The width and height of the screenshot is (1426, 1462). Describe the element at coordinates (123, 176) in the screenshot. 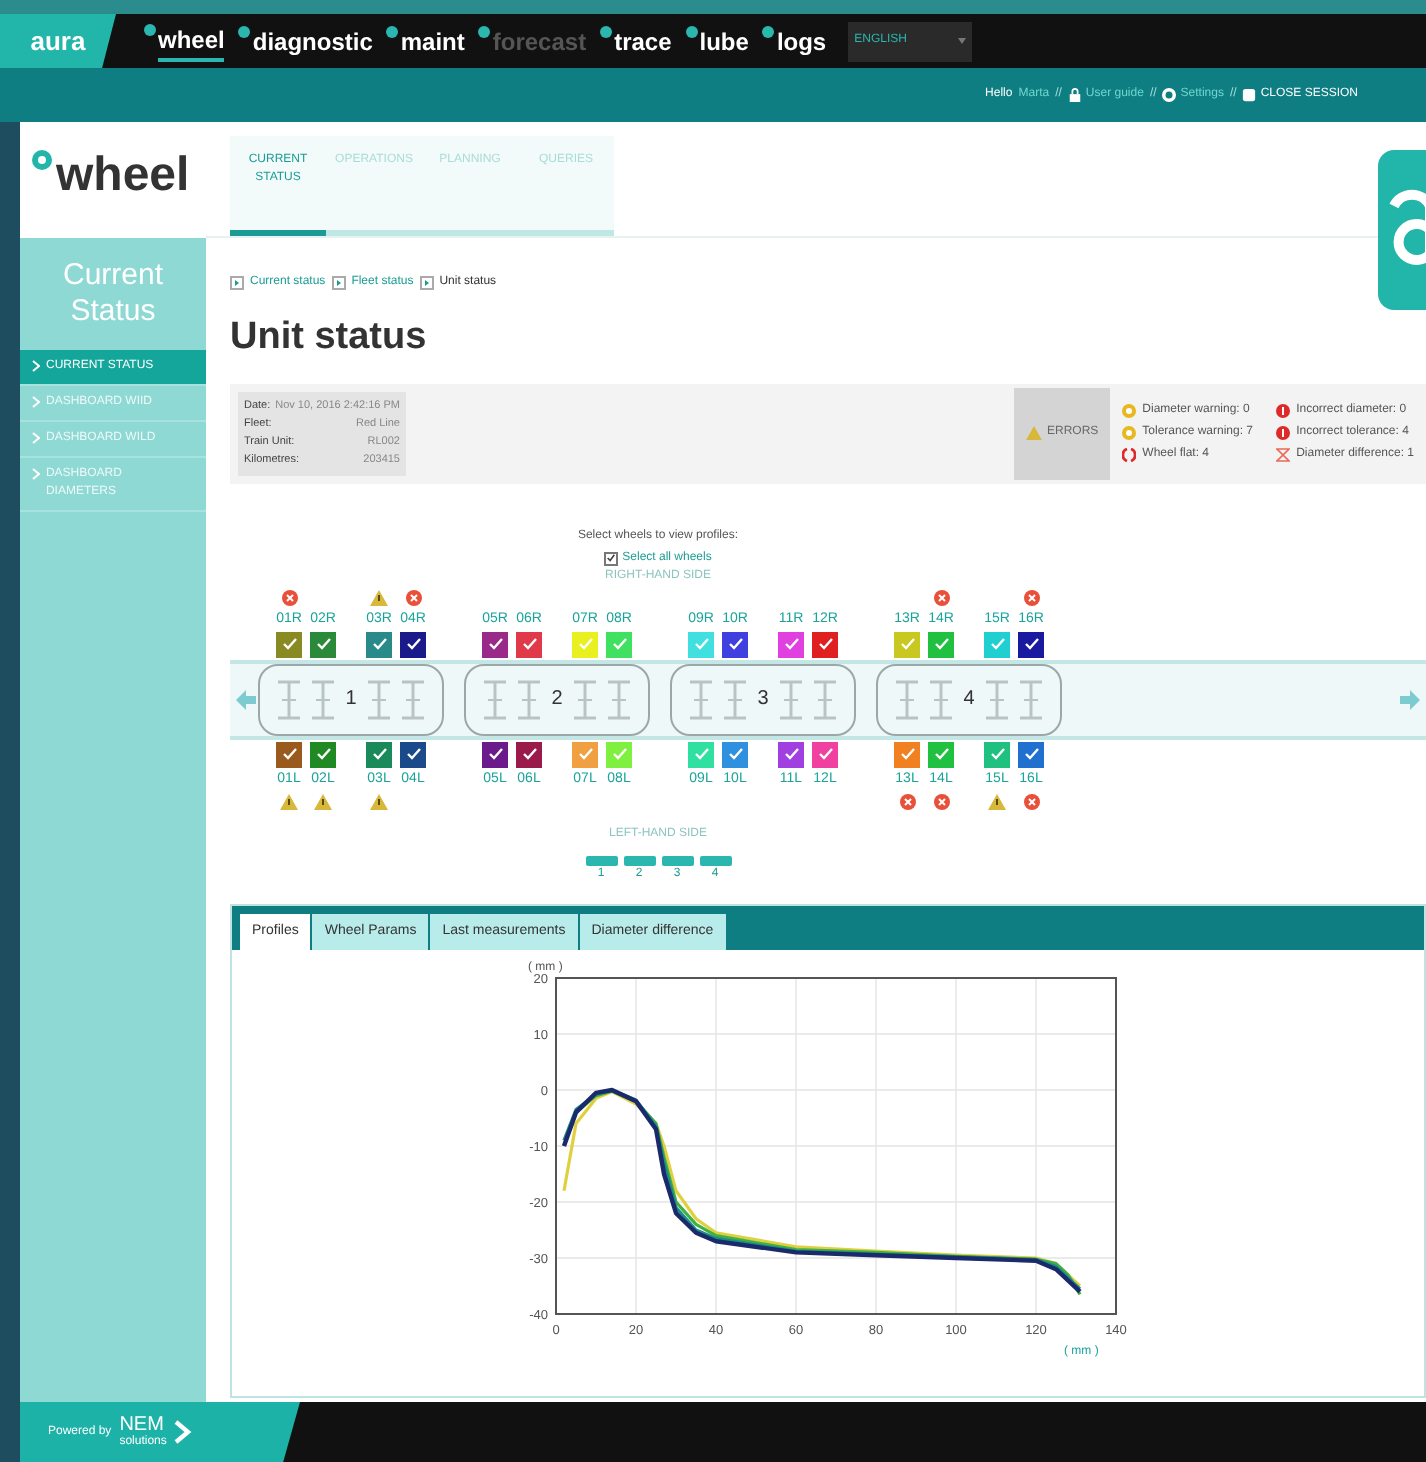

I see `app-logo: wheel` at that location.